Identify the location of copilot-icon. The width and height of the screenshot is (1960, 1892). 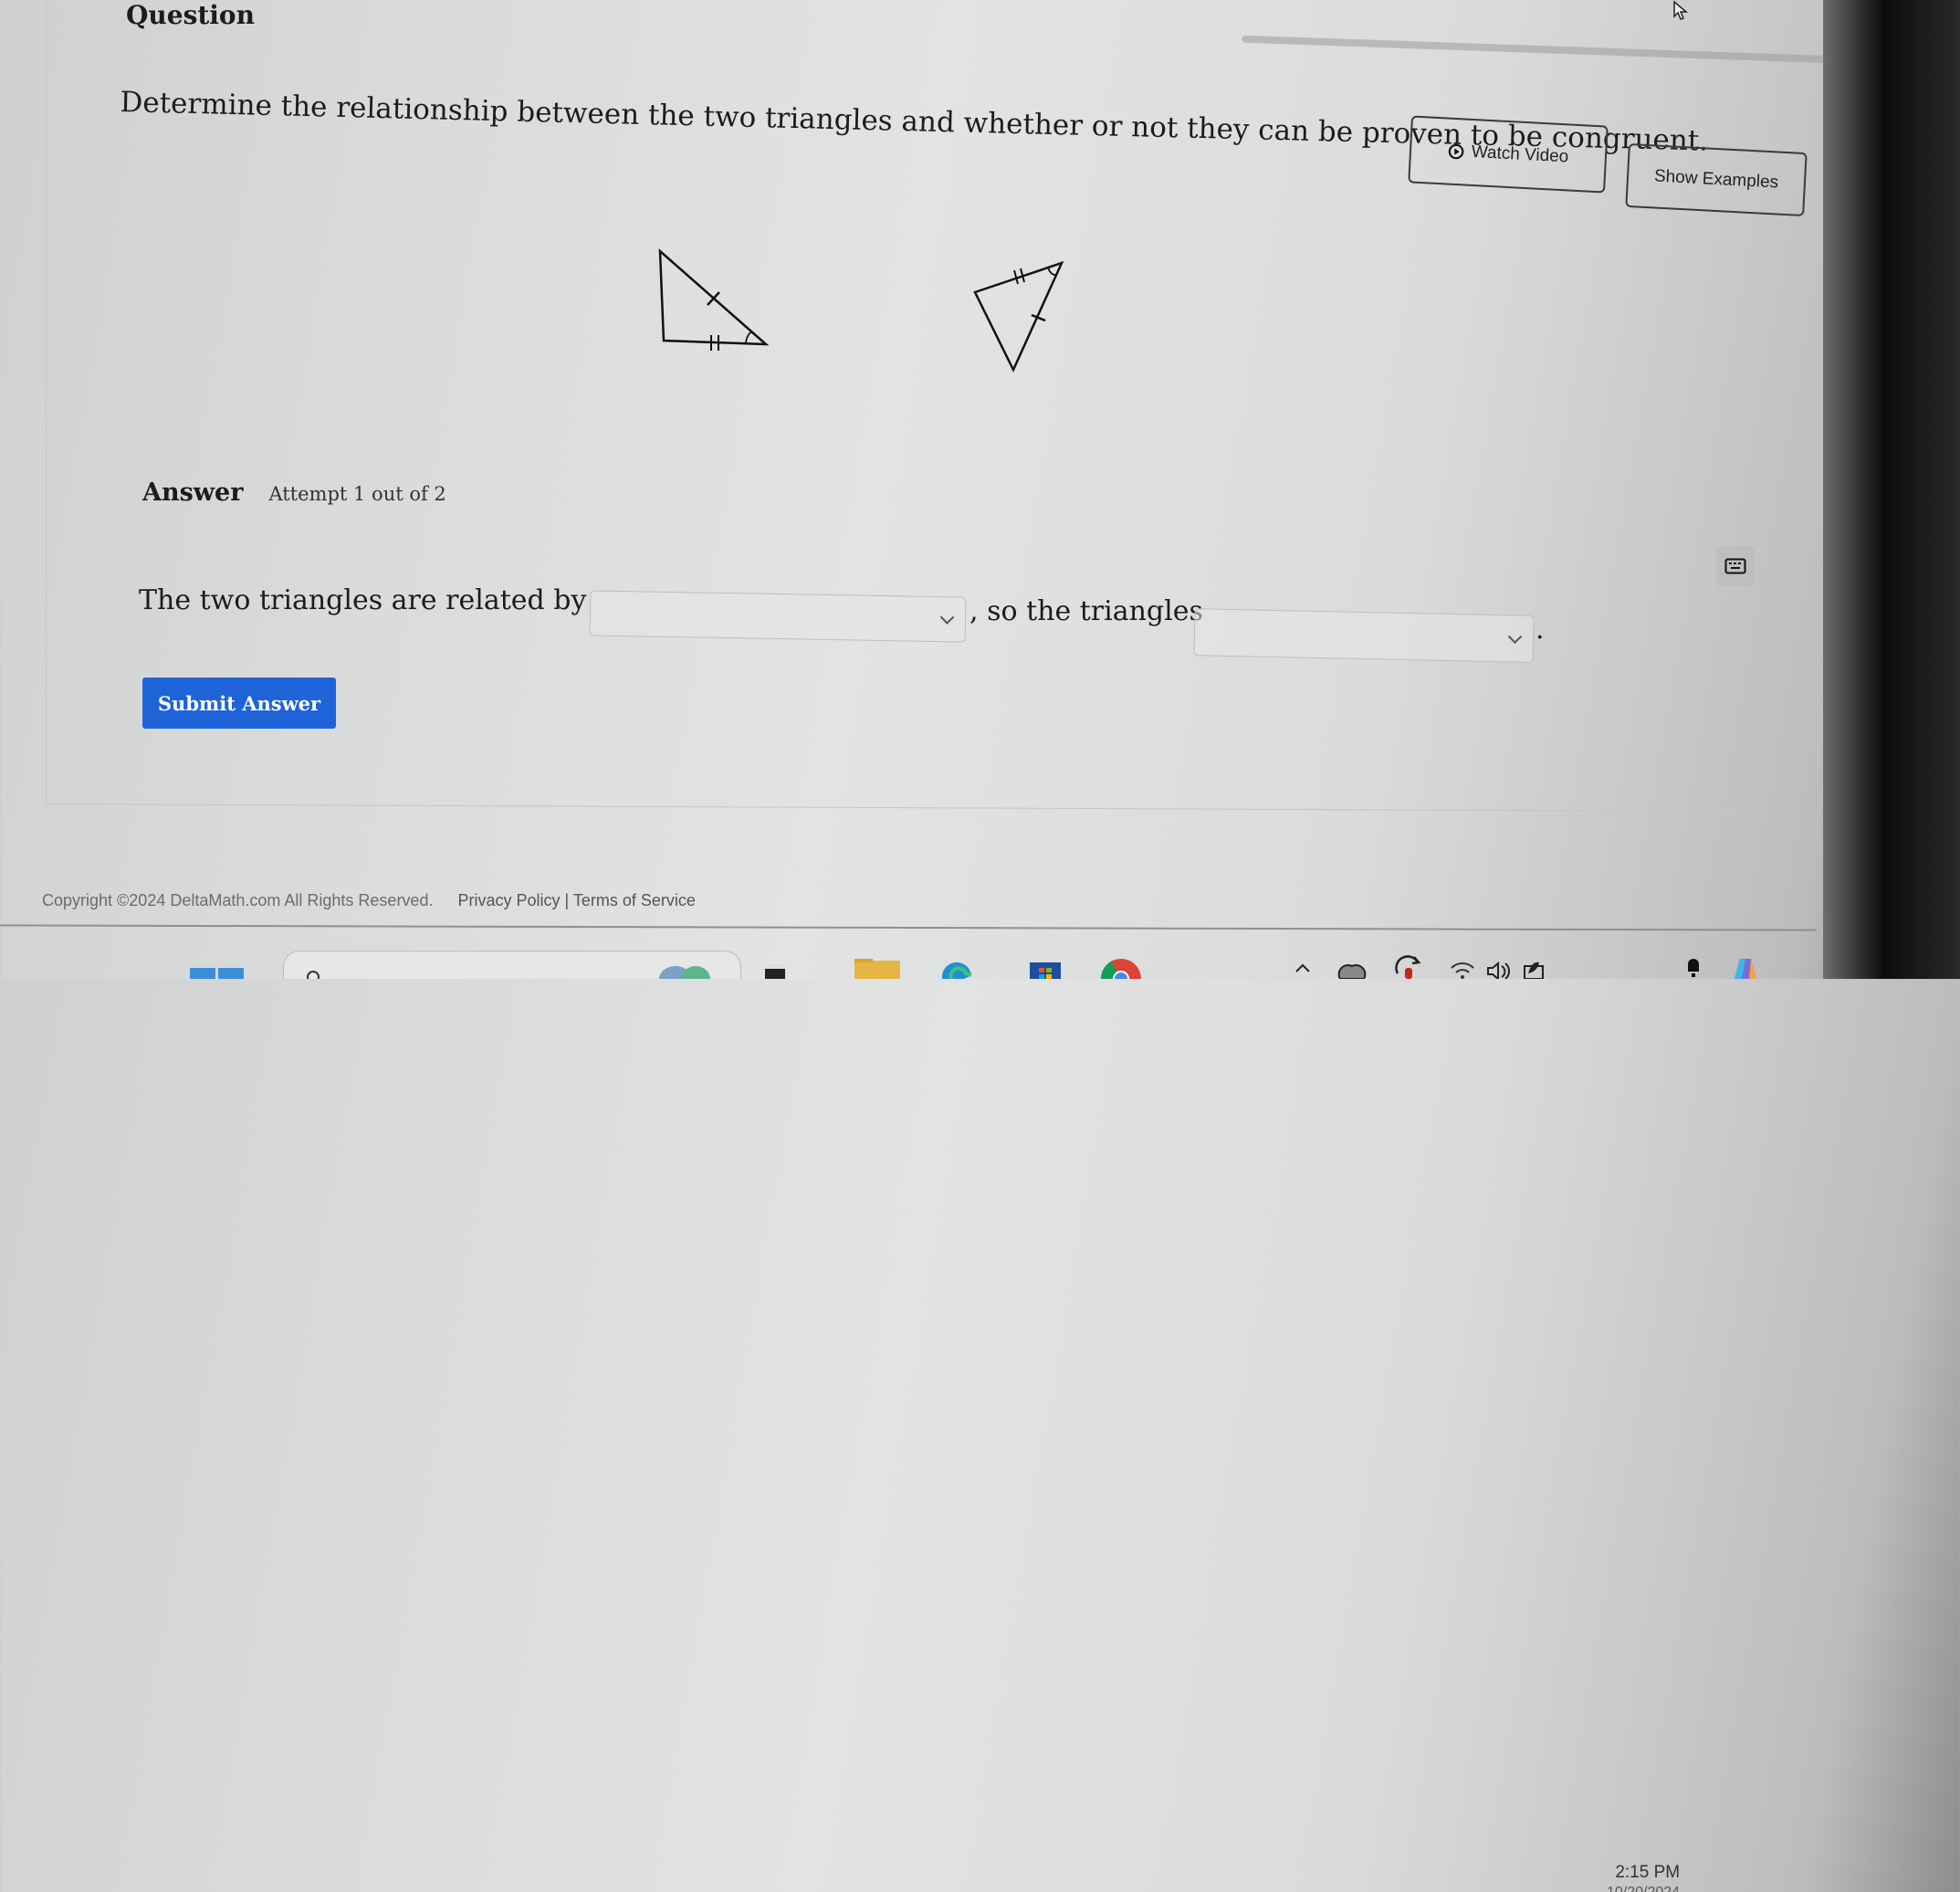
(1745, 967).